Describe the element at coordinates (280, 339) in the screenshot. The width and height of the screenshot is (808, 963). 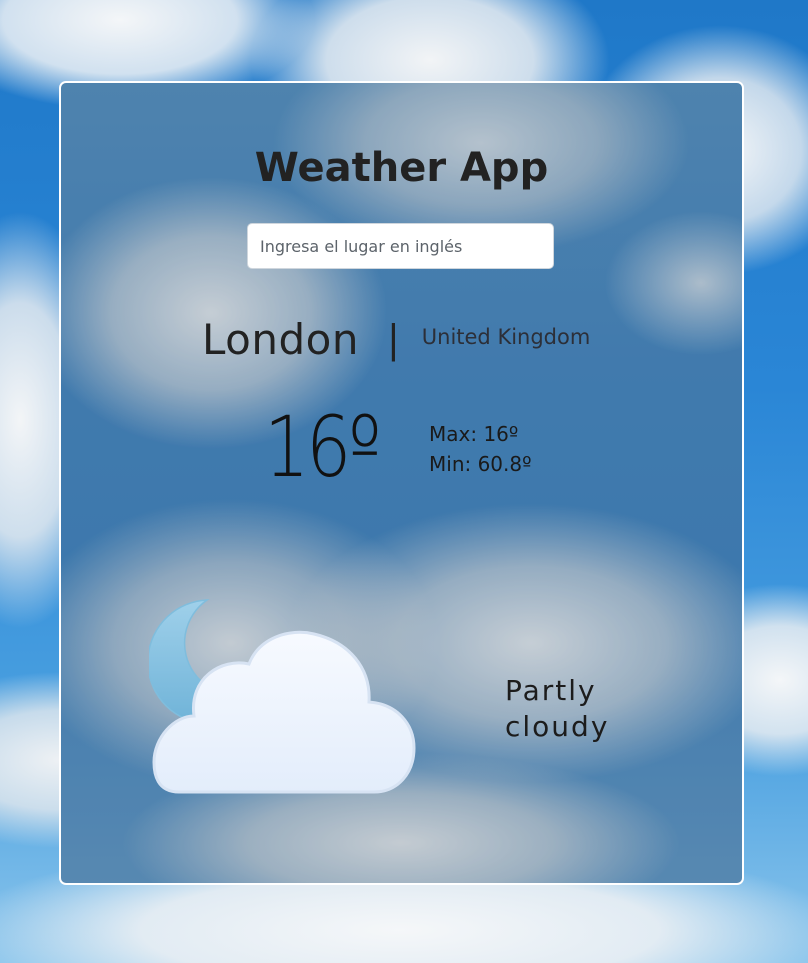
I see `city-name: London` at that location.